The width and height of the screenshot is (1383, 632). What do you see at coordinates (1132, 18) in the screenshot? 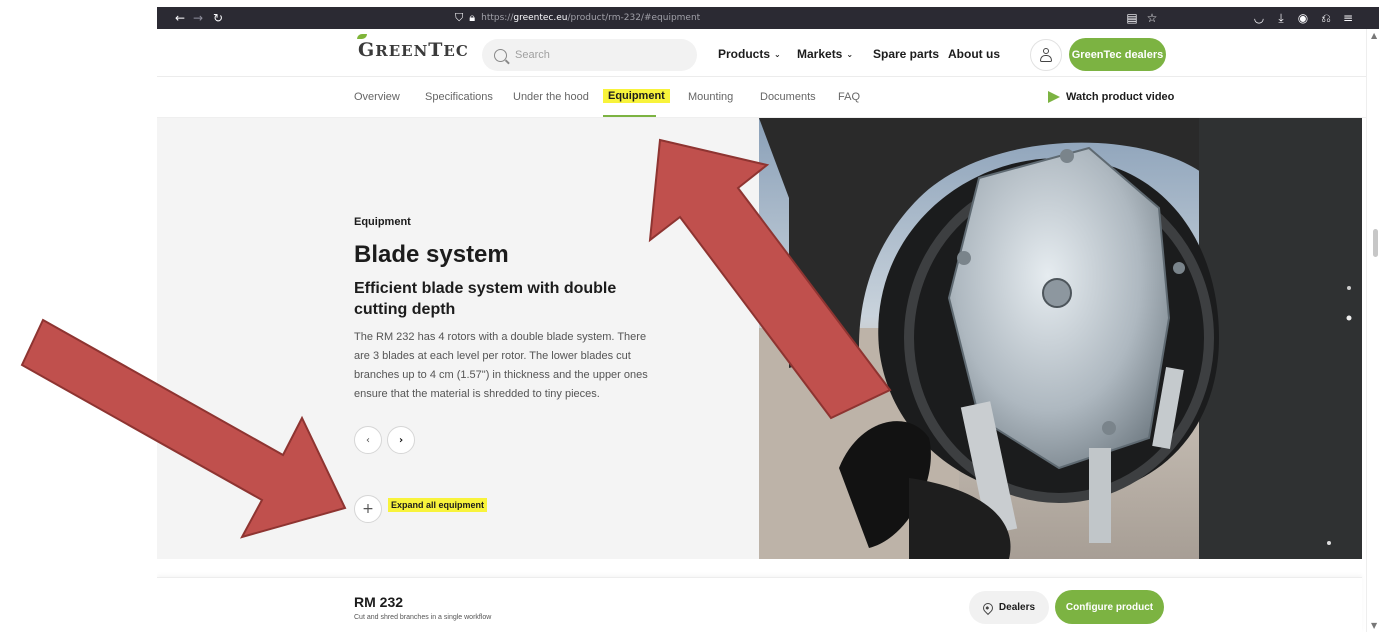
I see `reader-view-icon: ▤` at bounding box center [1132, 18].